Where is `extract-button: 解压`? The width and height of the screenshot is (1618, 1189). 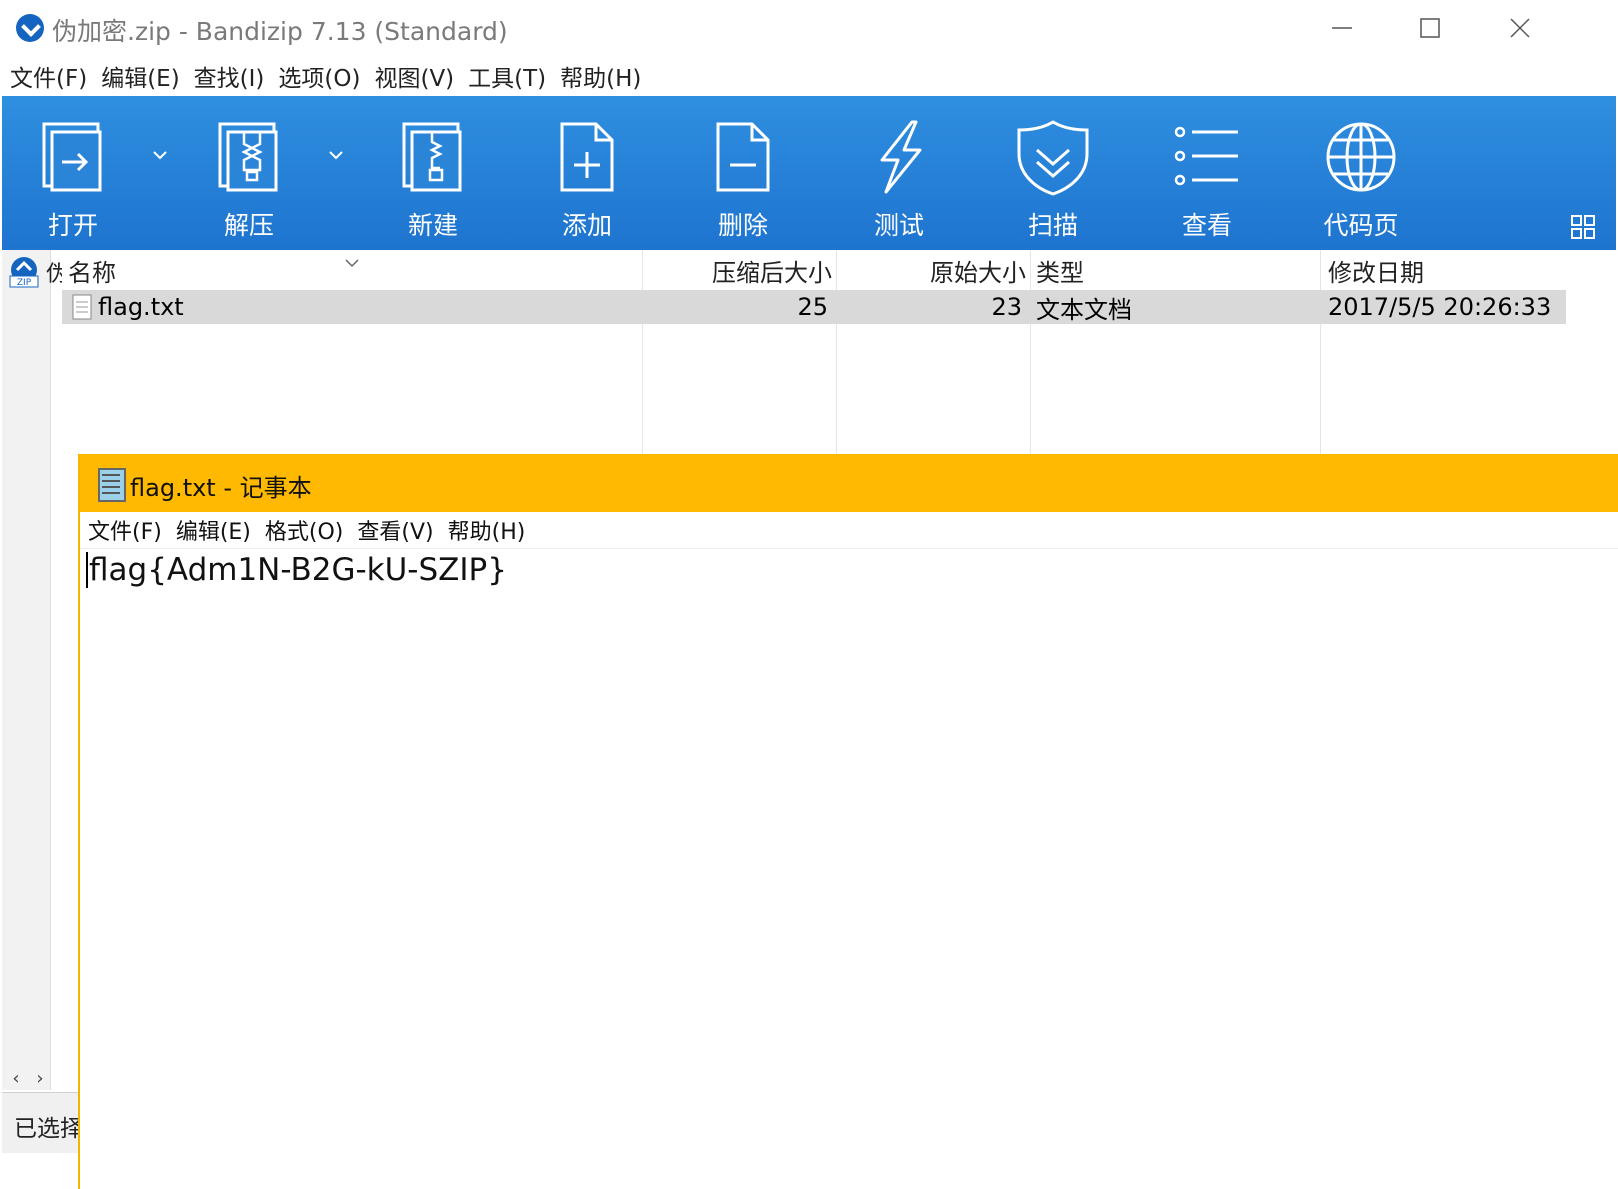
extract-button: 解压 is located at coordinates (249, 180).